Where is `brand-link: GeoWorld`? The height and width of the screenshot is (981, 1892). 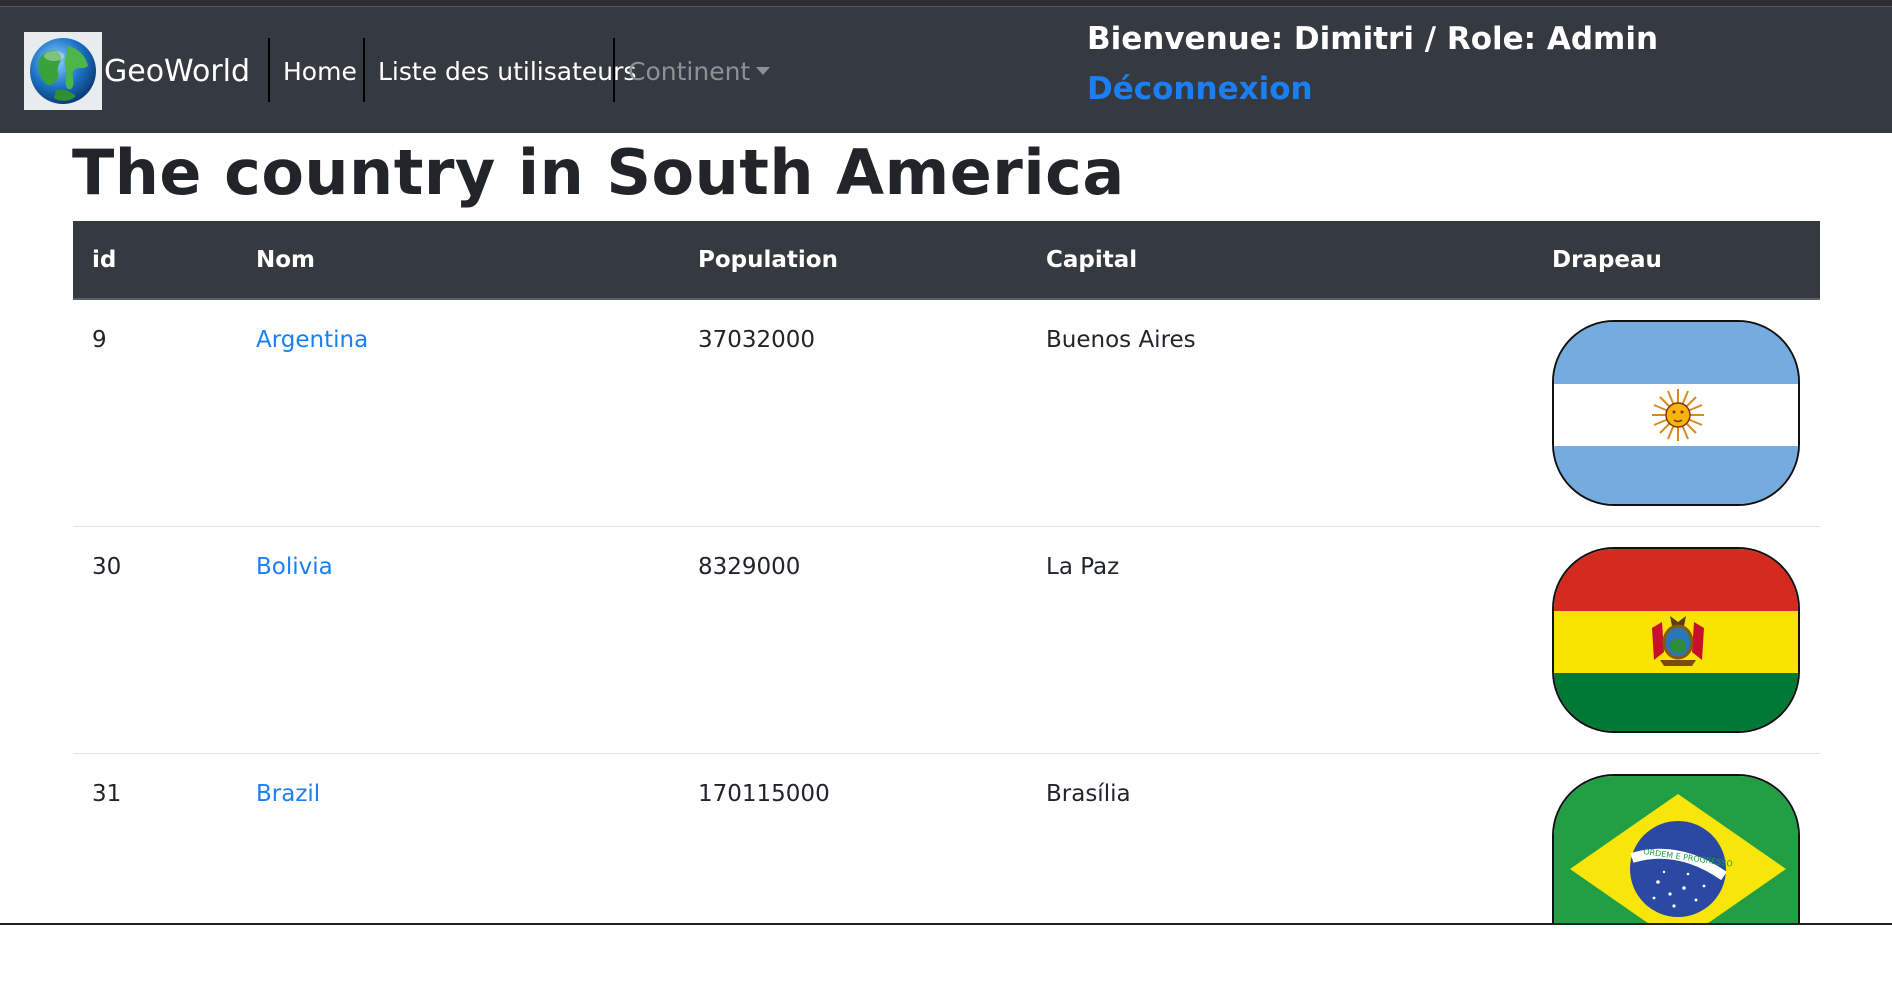 brand-link: GeoWorld is located at coordinates (137, 71).